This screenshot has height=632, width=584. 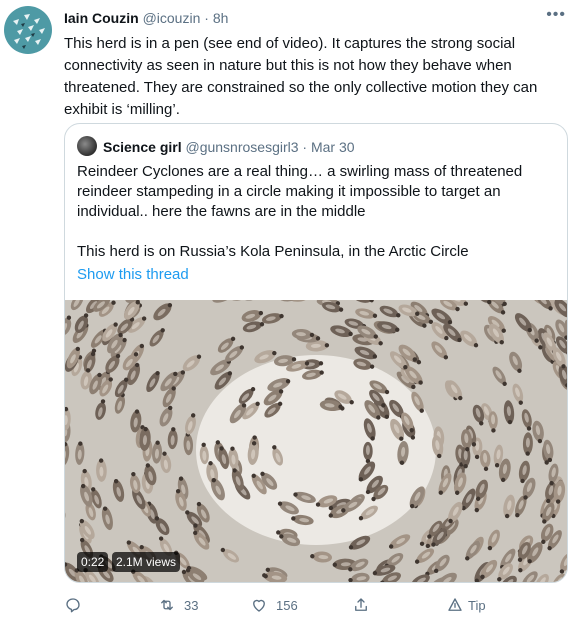 I want to click on tip-label: Tip, so click(x=477, y=605).